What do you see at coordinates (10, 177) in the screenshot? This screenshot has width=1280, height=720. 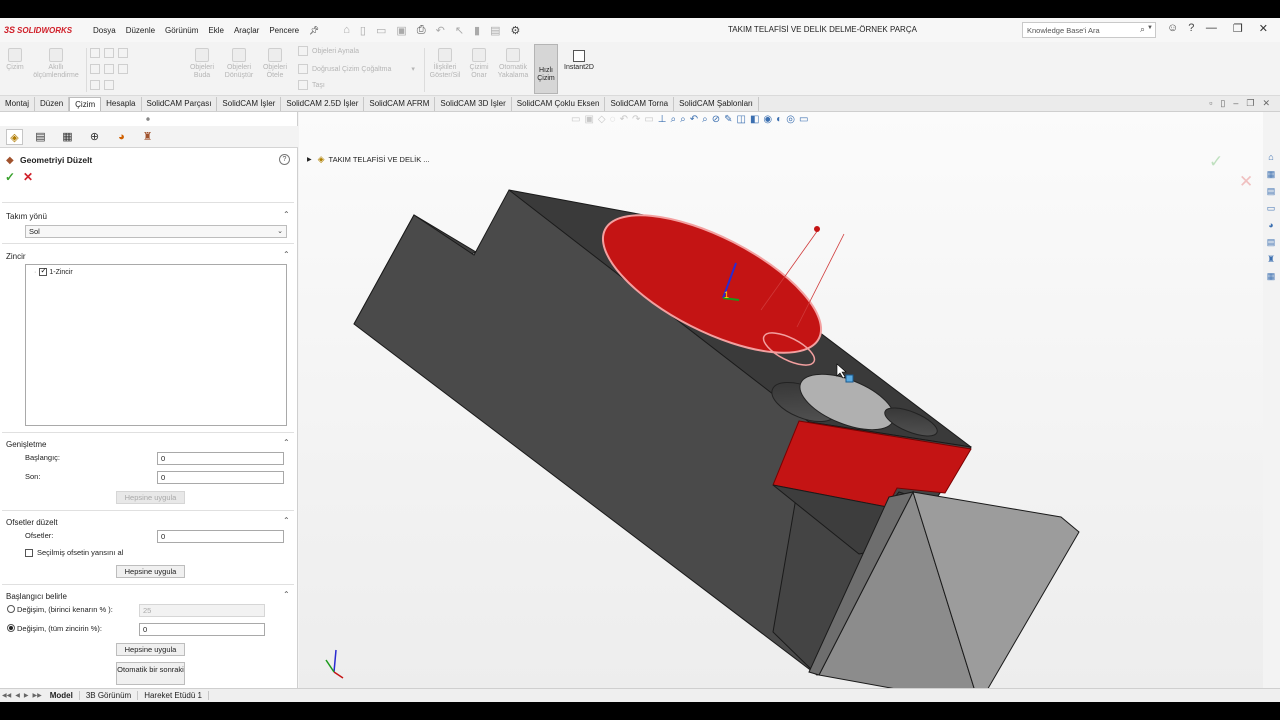 I see `ok-check-icon: ✓` at bounding box center [10, 177].